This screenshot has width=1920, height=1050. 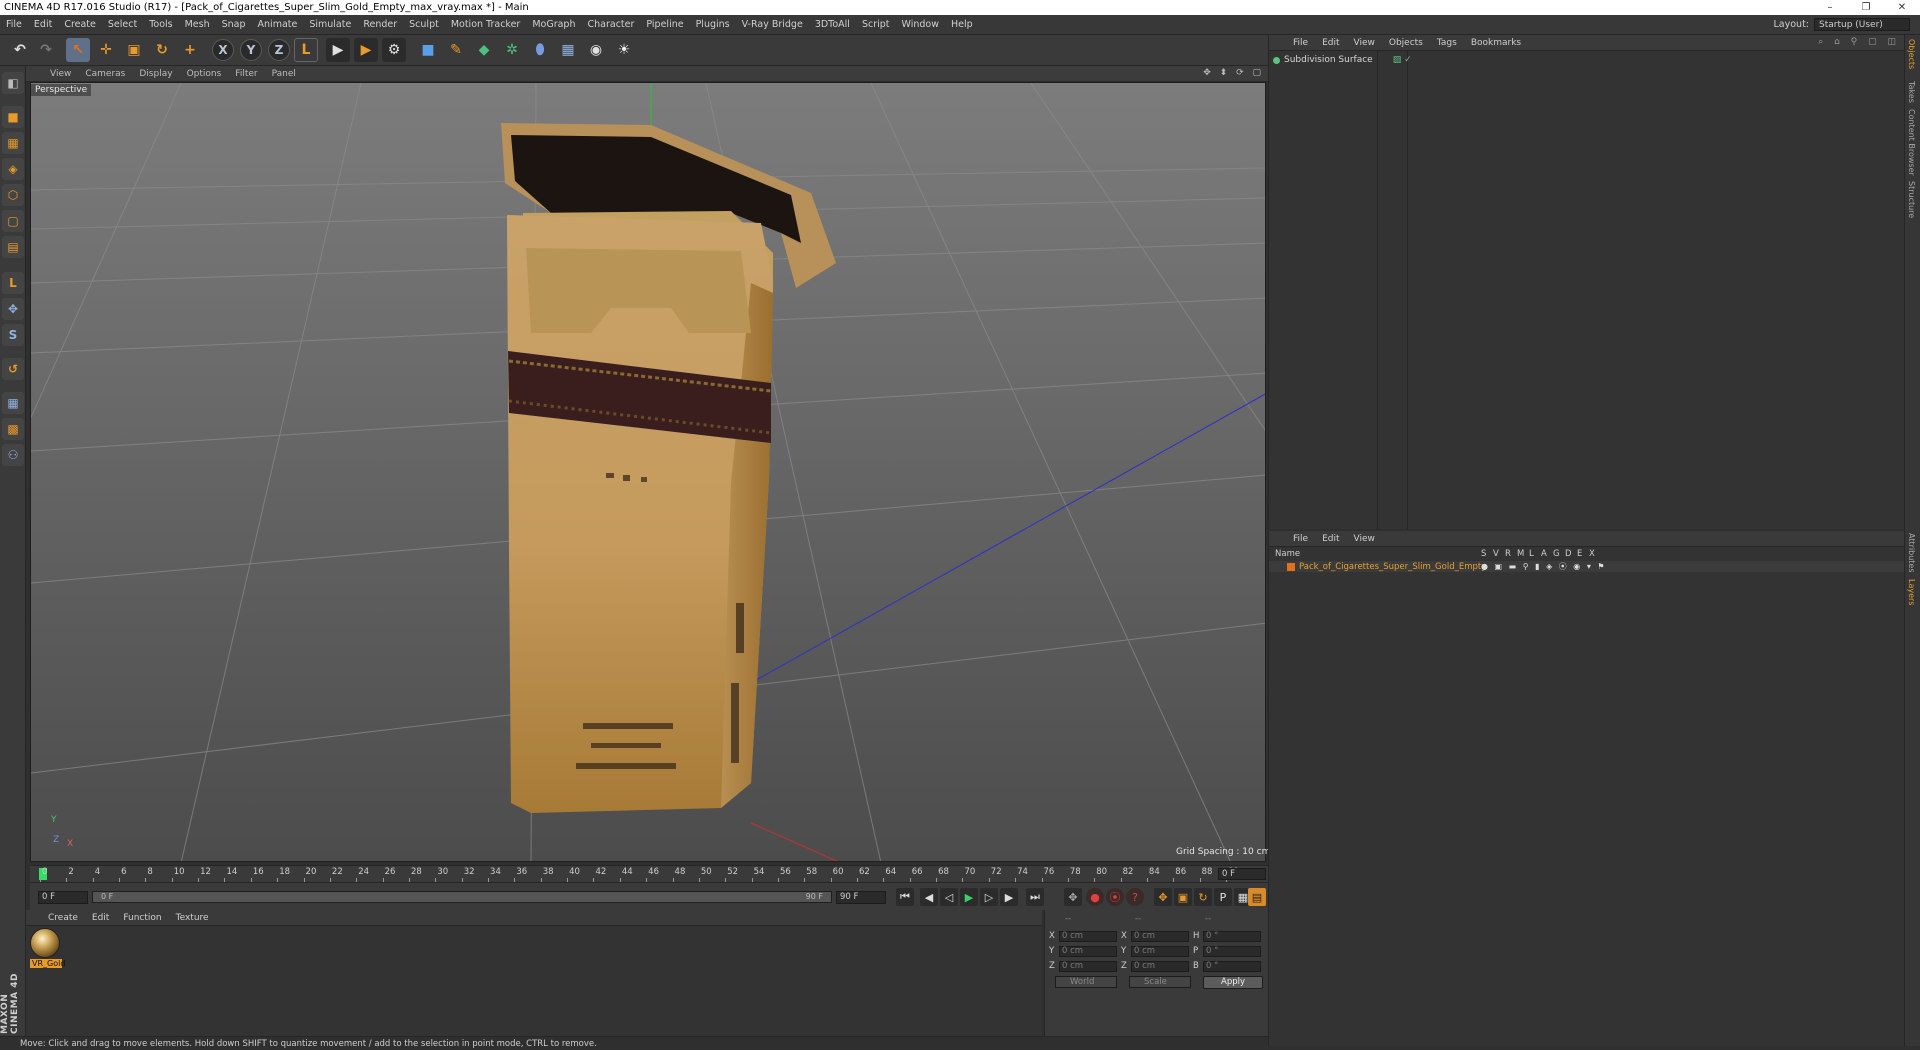 I want to click on make-editable-button: ◧, so click(x=13, y=83).